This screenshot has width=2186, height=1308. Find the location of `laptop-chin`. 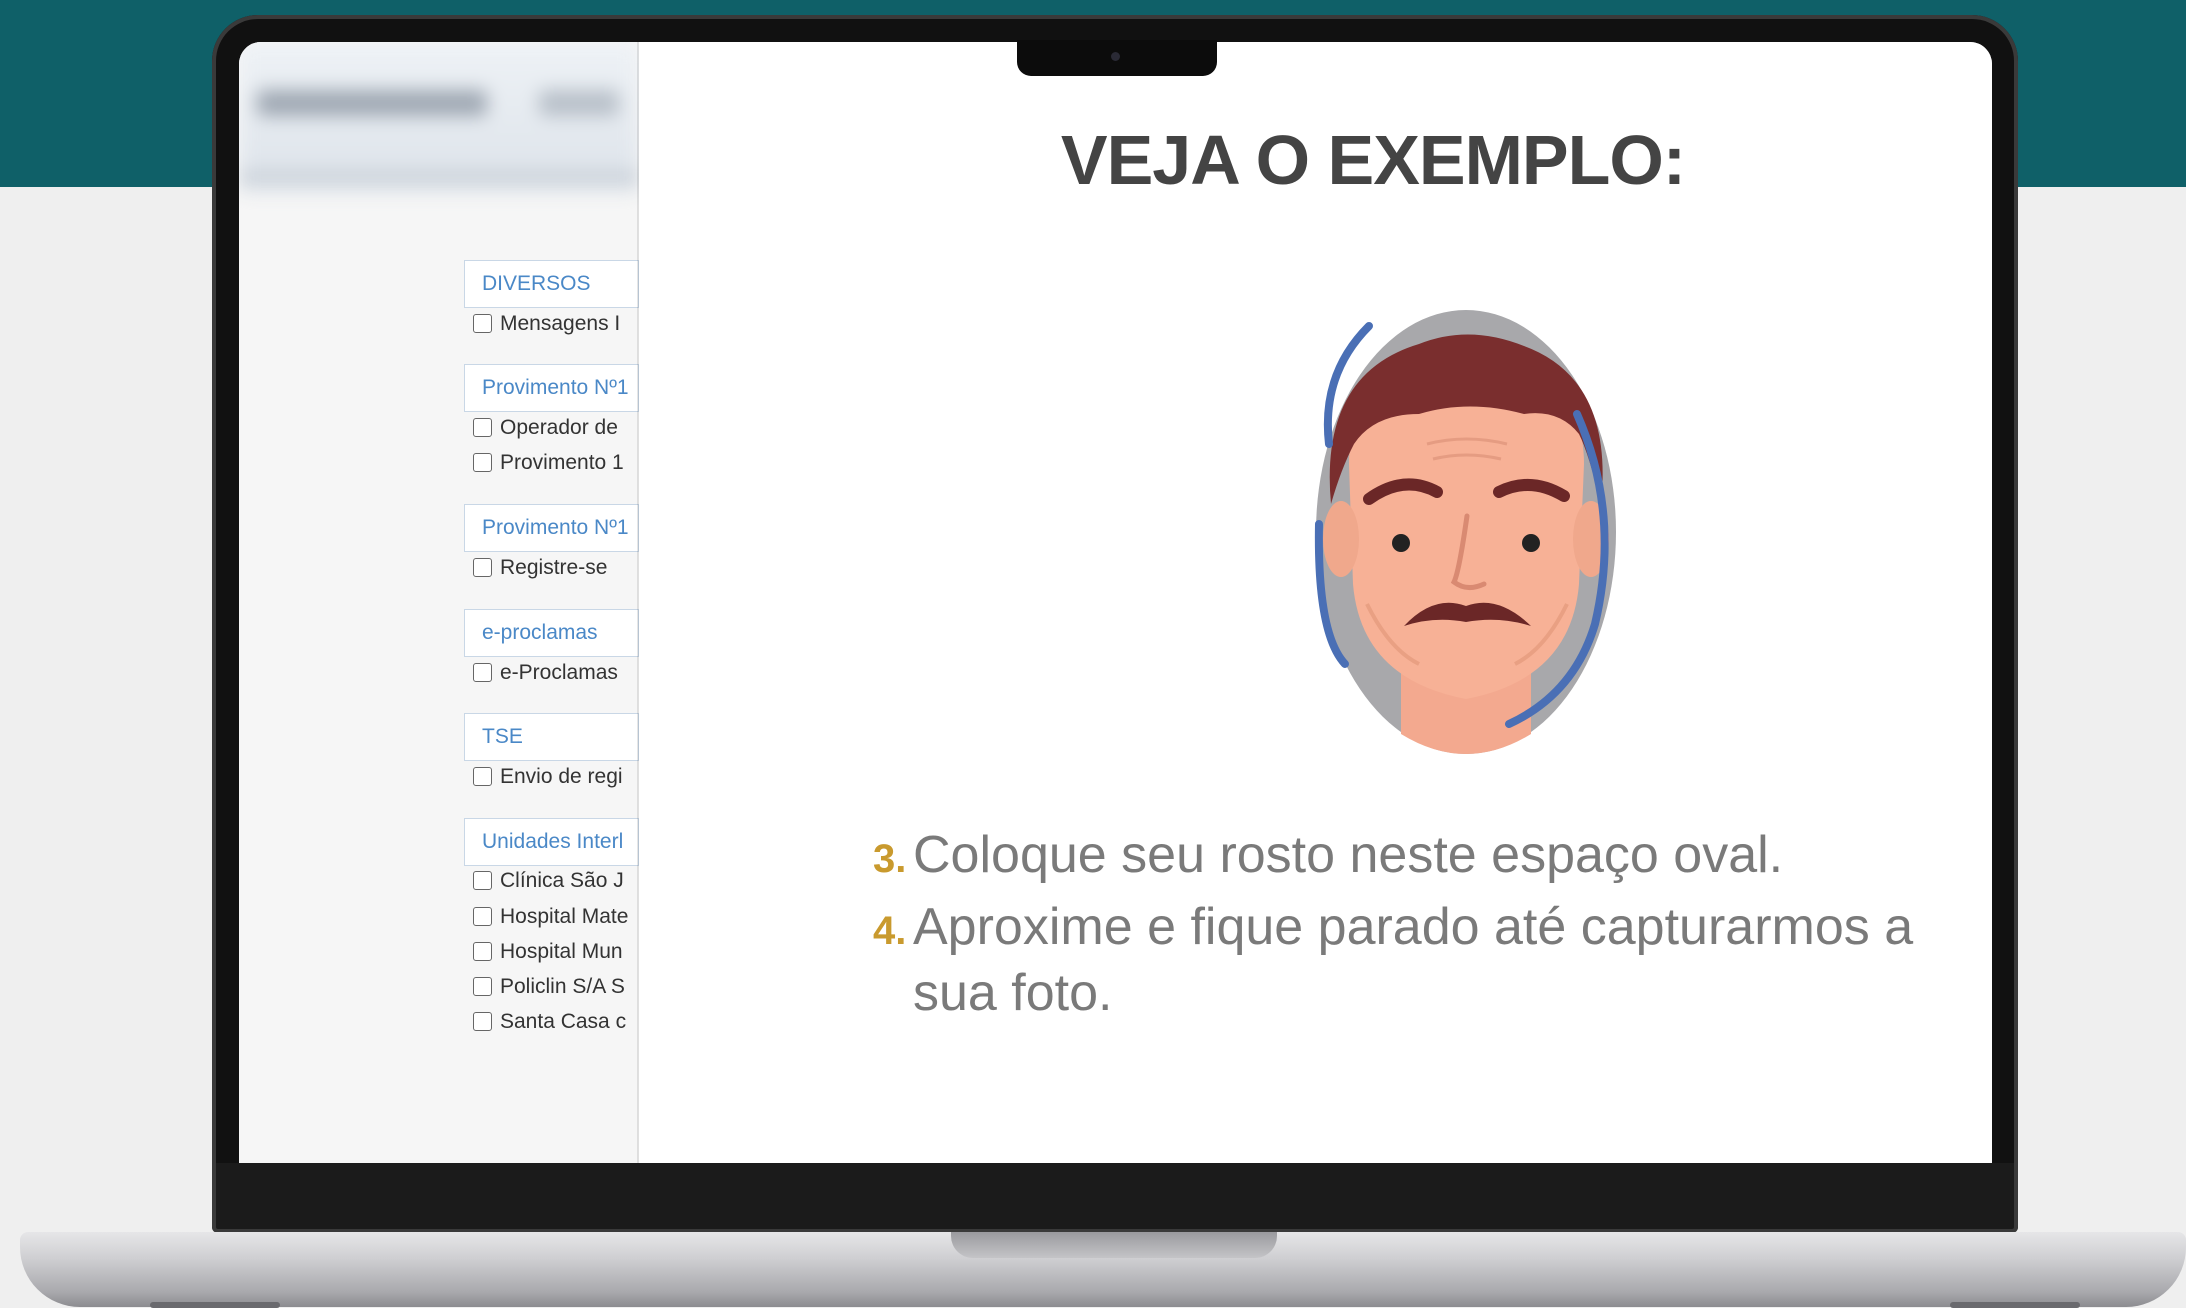

laptop-chin is located at coordinates (1115, 1198).